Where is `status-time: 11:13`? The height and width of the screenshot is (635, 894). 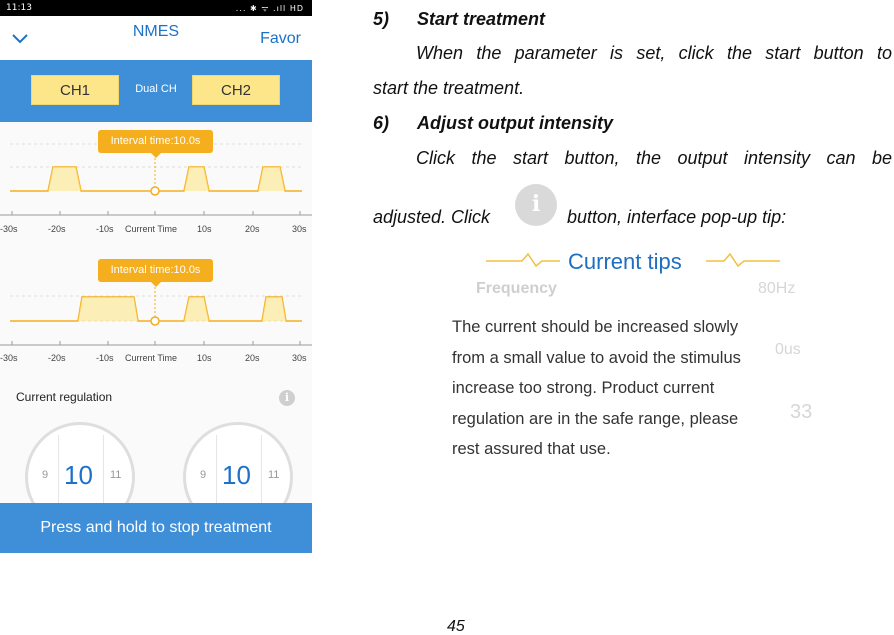 status-time: 11:13 is located at coordinates (19, 8).